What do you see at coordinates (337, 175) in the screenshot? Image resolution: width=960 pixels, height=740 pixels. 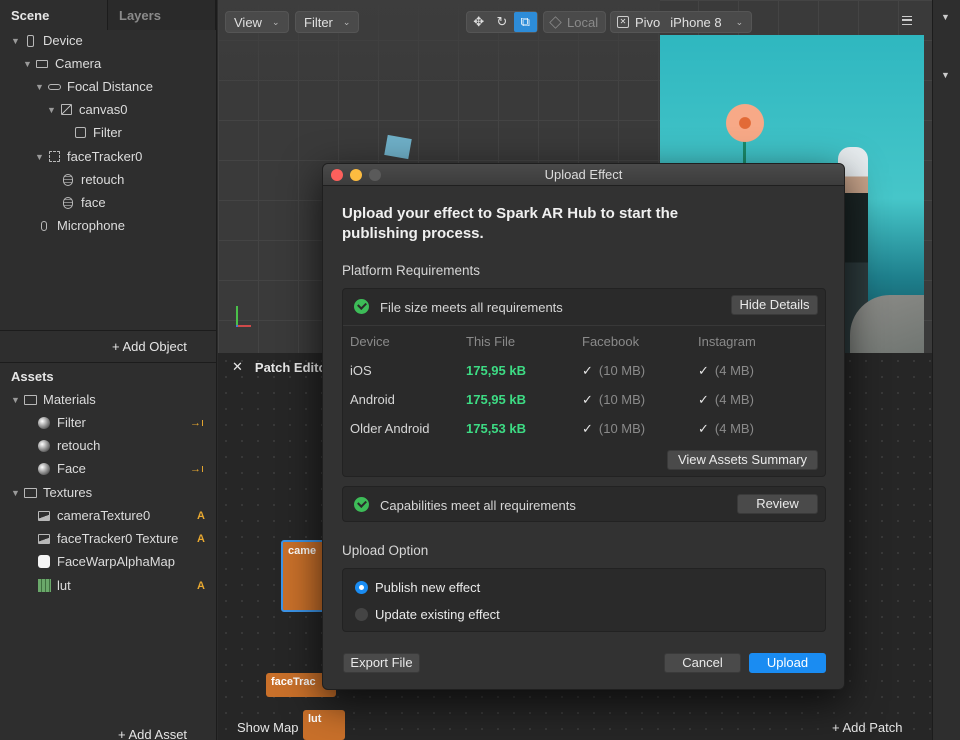 I see `close-window-button` at bounding box center [337, 175].